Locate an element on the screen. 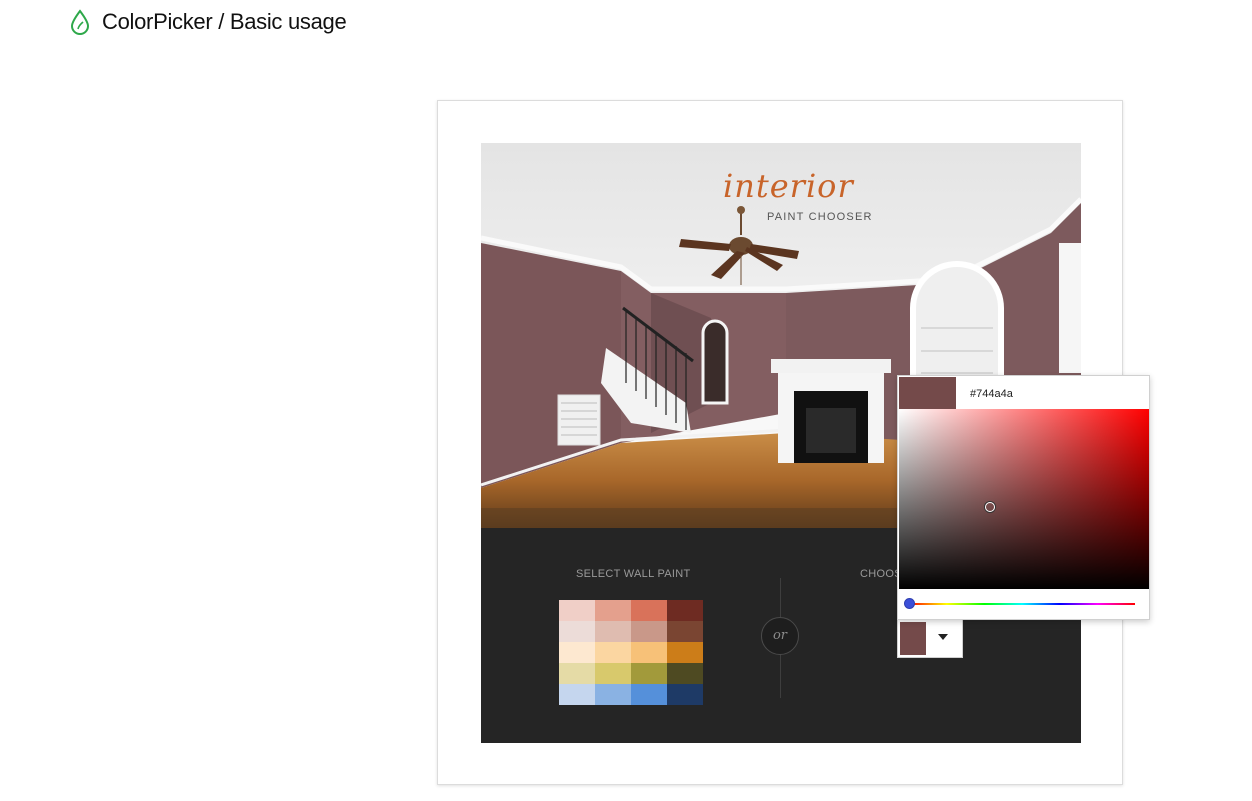 The height and width of the screenshot is (801, 1252). page-header: ColorPicker / Basic usage is located at coordinates (207, 22).